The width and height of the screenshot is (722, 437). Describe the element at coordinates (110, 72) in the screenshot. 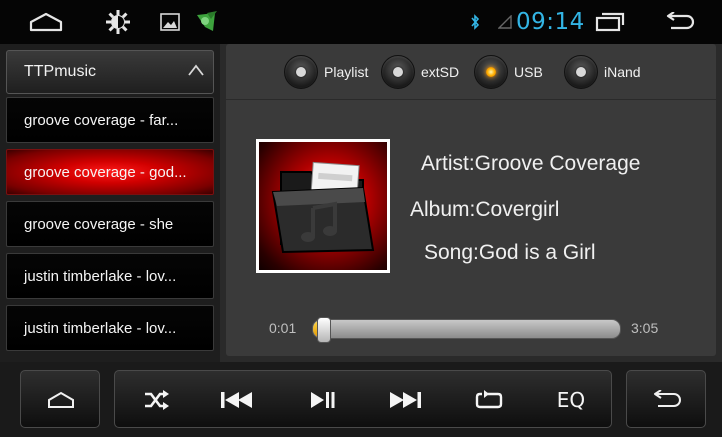

I see `playlist-header: TTPmusic` at that location.